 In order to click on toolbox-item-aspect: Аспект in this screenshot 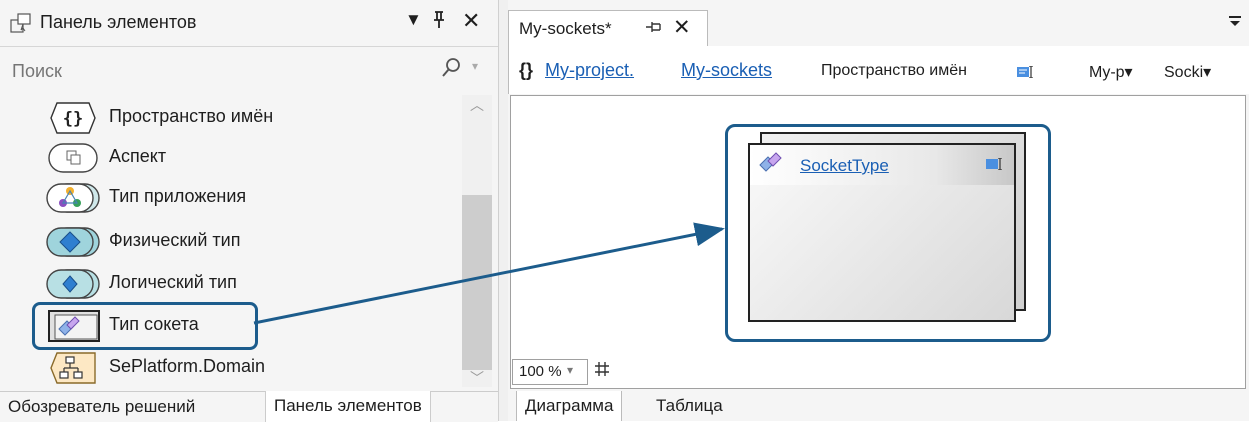, I will do `click(245, 157)`.